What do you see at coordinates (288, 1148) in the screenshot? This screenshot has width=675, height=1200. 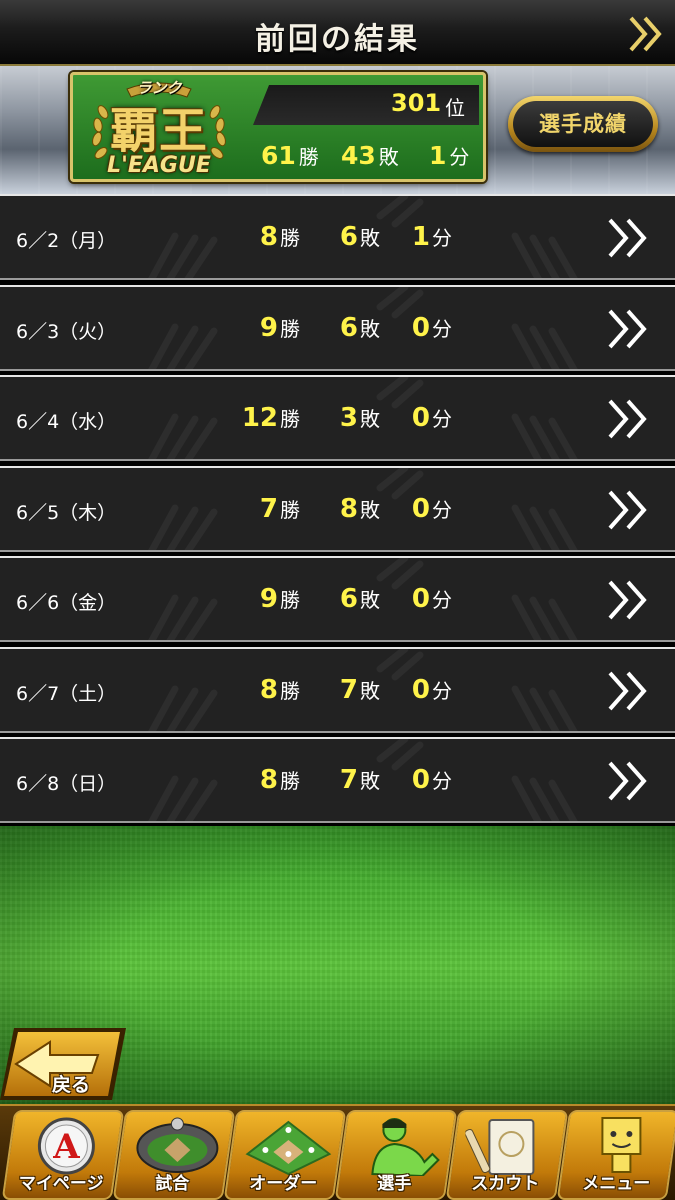 I see `order-field-icon` at bounding box center [288, 1148].